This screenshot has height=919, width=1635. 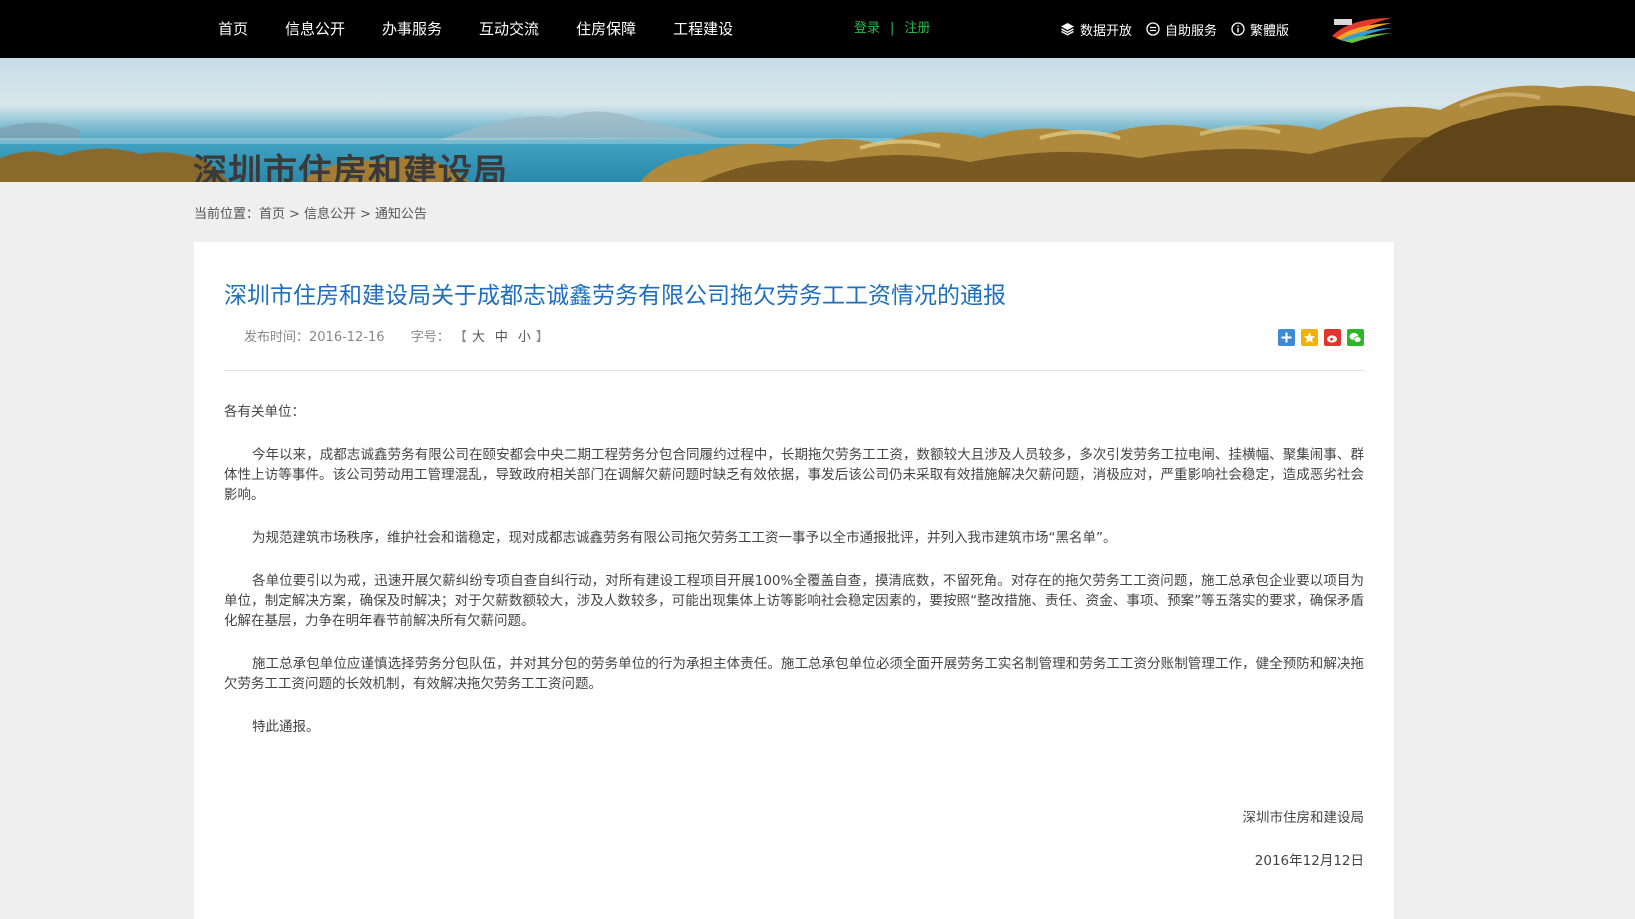 I want to click on article-meta: 发布时间：2016-12-16 字号： 【大中小】, so click(x=396, y=335).